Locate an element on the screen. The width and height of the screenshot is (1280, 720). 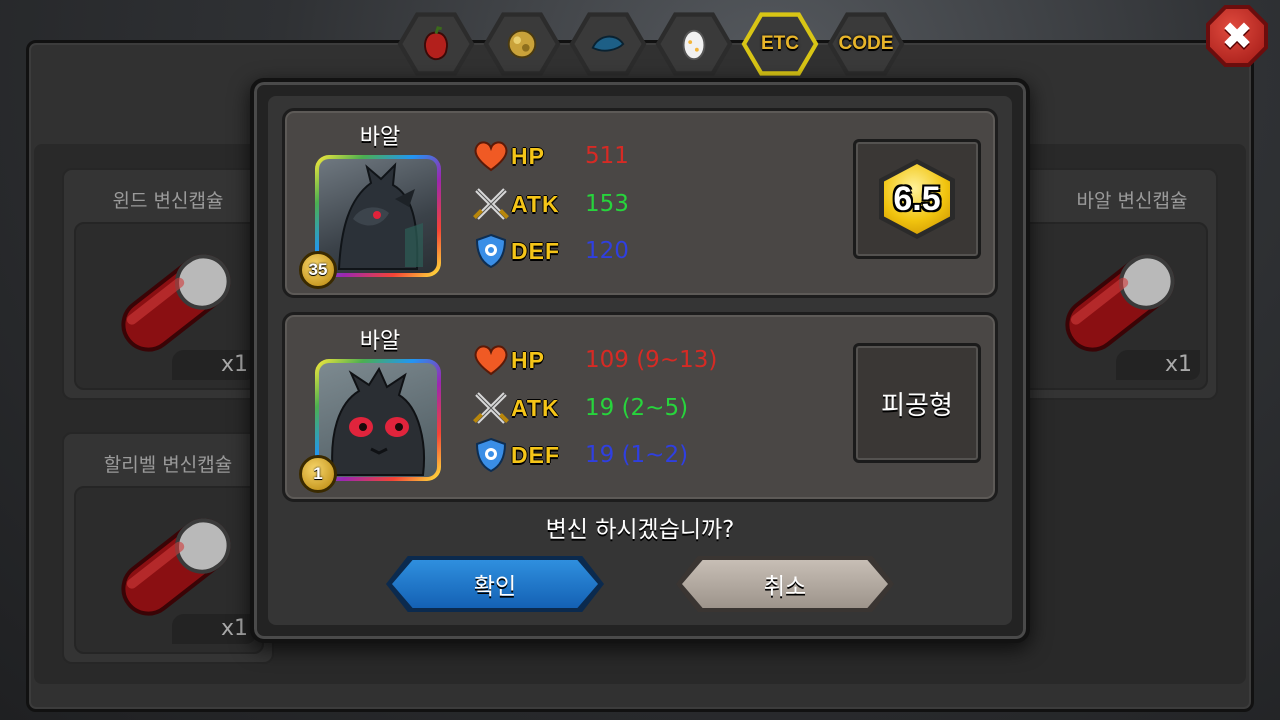
egg-icon is located at coordinates (694, 45).